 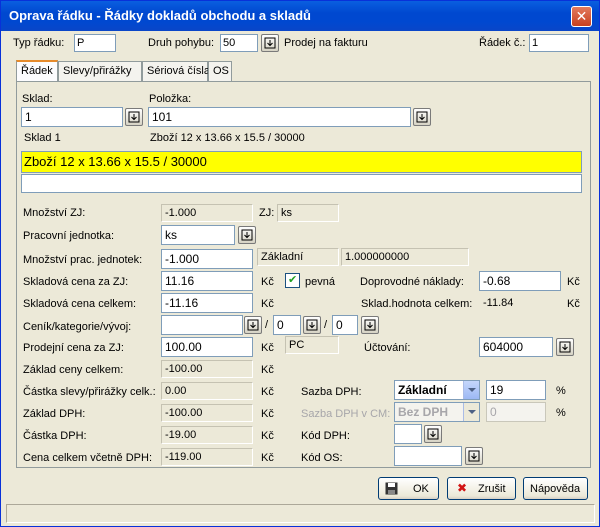 I want to click on kod-dph-lookup-button, so click(x=433, y=434).